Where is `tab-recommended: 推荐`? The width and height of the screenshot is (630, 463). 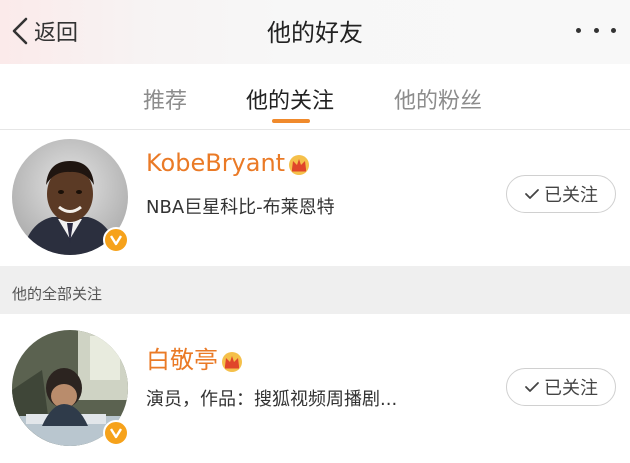 tab-recommended: 推荐 is located at coordinates (165, 99).